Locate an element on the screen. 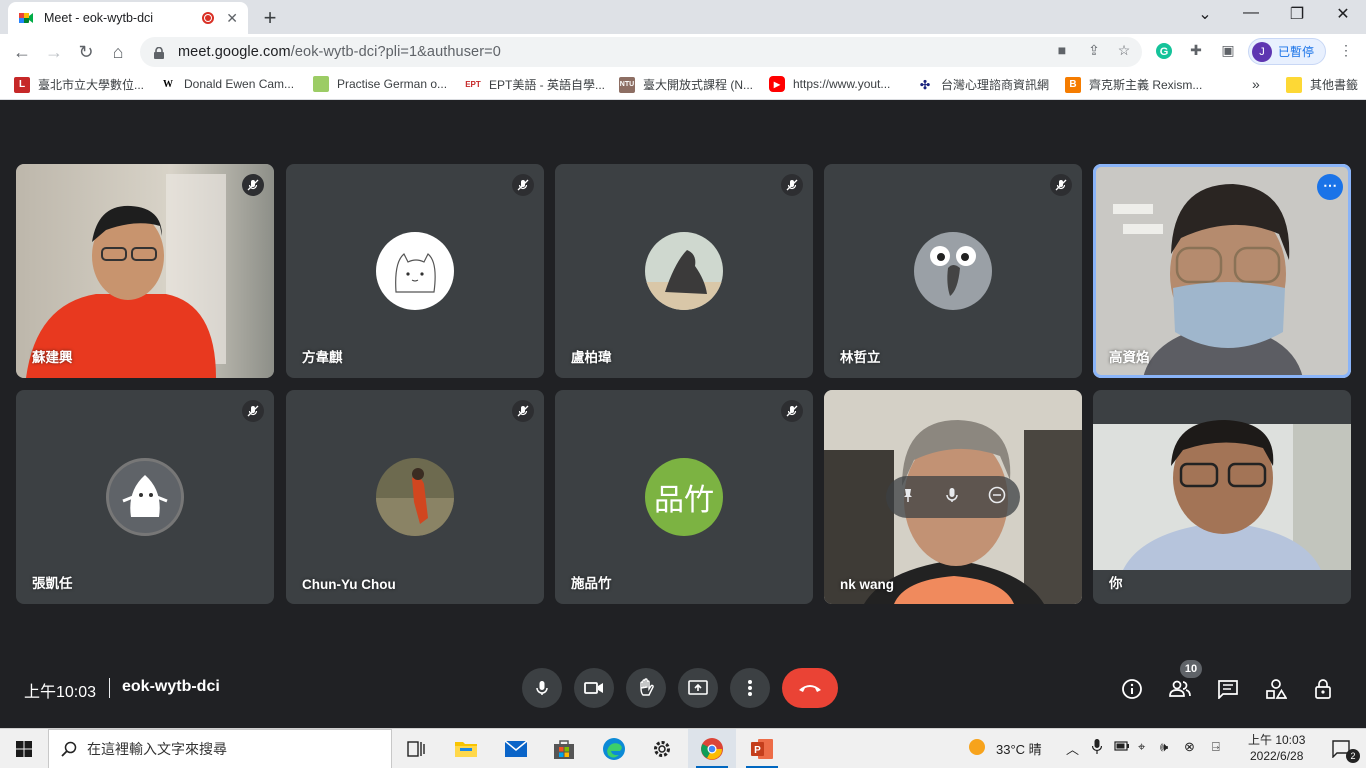  home-button: ⌂ is located at coordinates (118, 52).